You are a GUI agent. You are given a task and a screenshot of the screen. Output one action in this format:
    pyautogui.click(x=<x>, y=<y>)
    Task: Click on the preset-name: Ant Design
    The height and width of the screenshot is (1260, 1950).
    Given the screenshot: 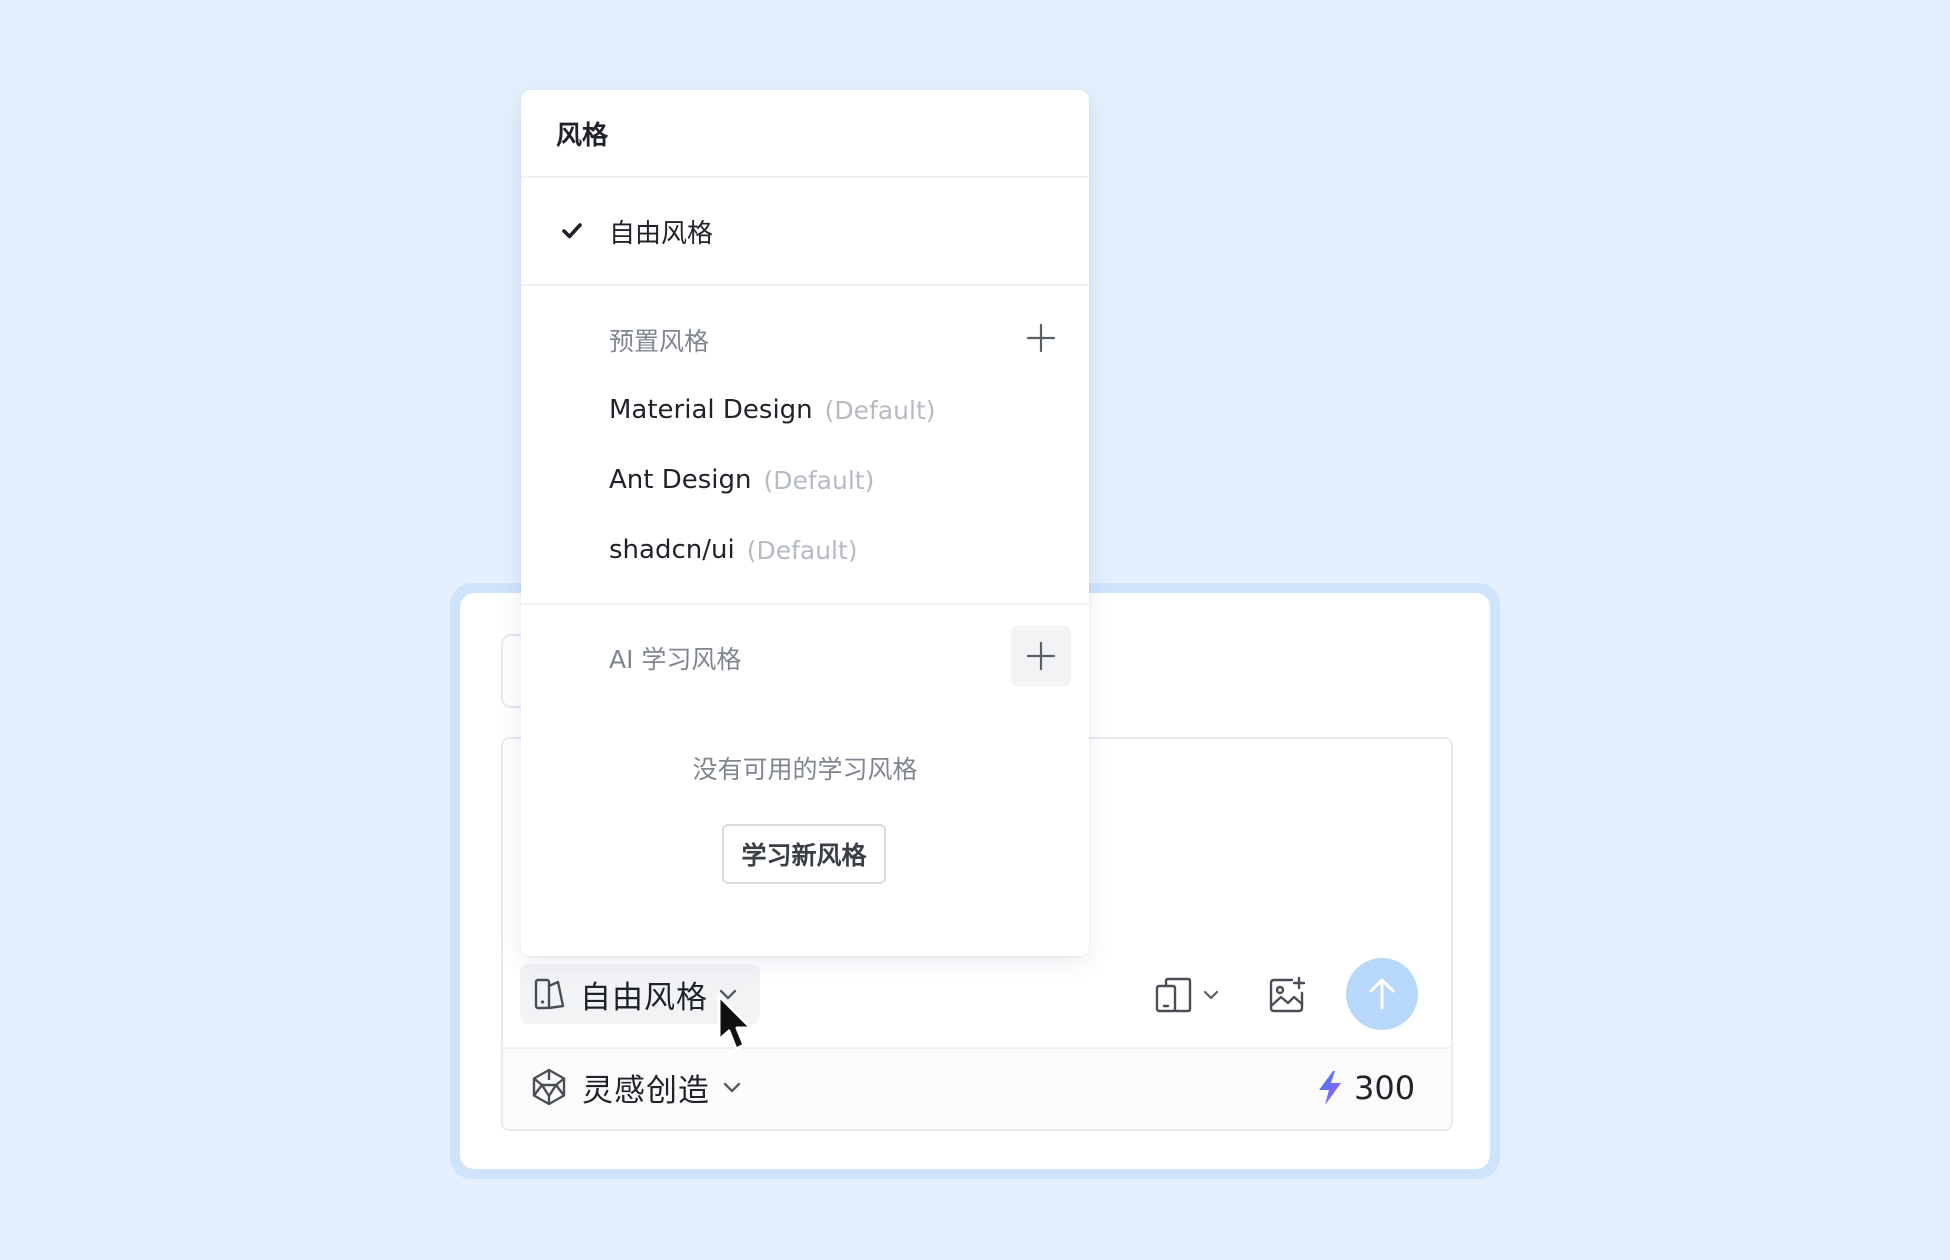 What is the action you would take?
    pyautogui.click(x=680, y=480)
    